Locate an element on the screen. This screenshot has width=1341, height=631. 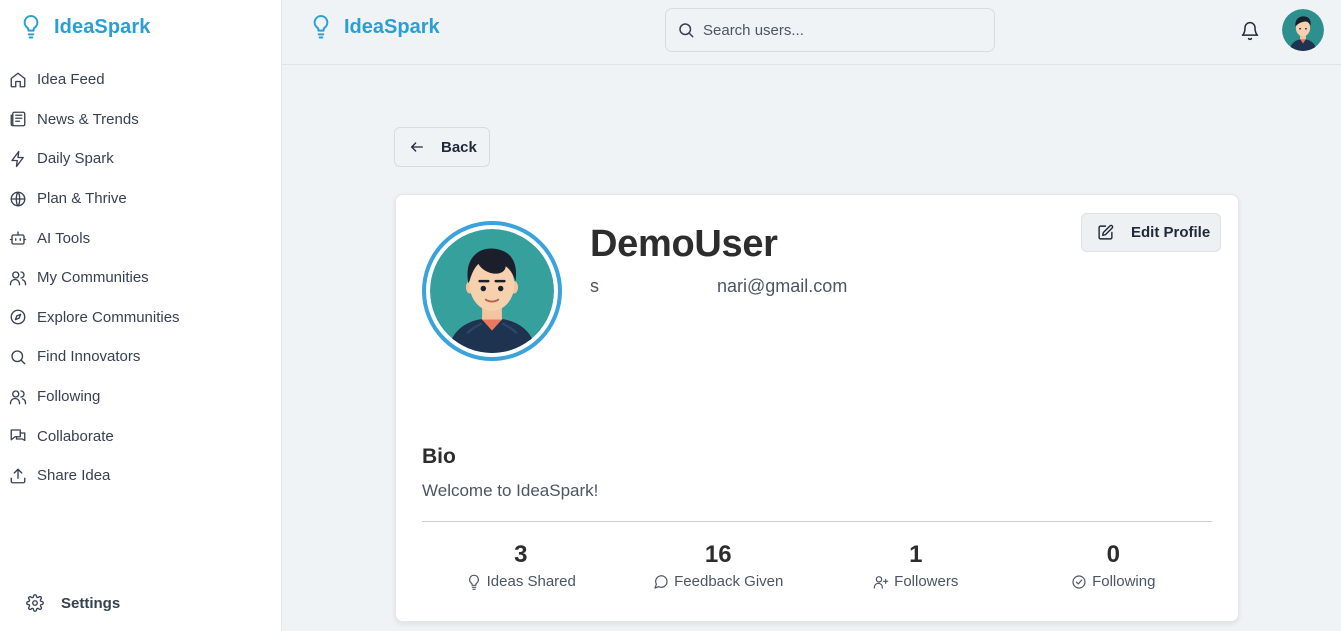
back-button: Back is located at coordinates (442, 147).